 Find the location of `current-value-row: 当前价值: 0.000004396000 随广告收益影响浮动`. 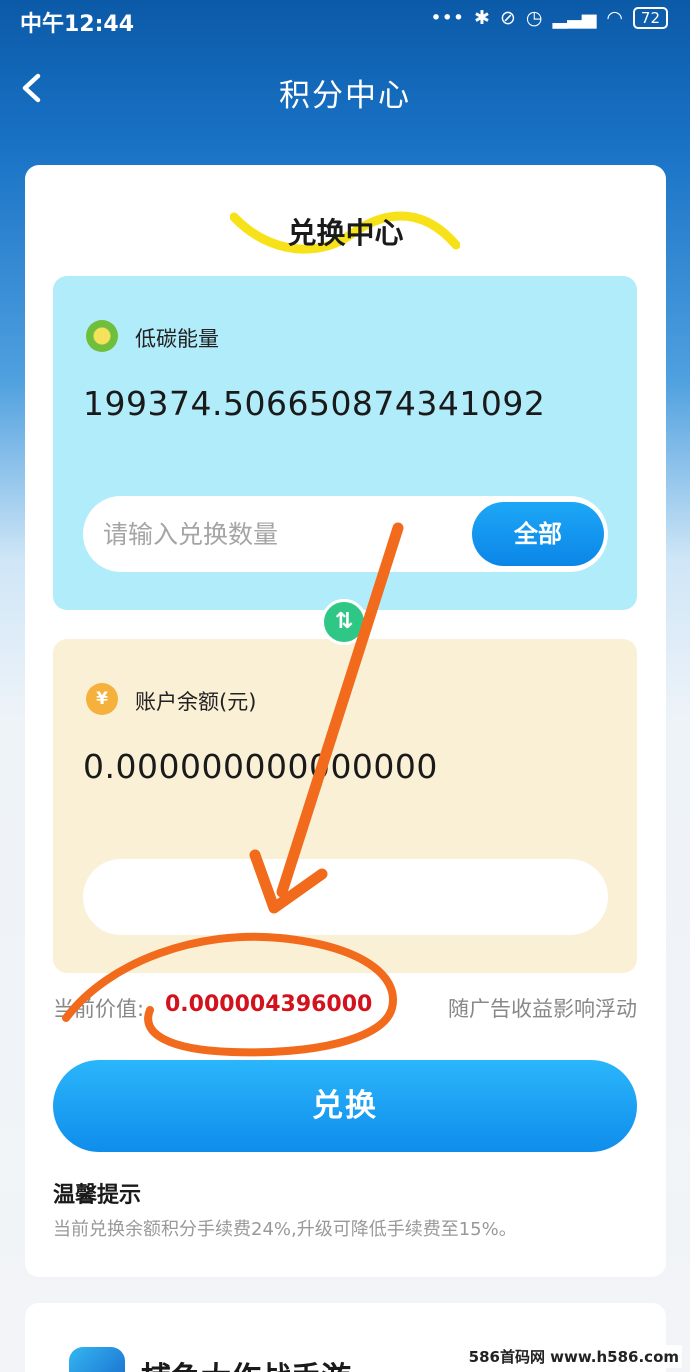

current-value-row: 当前价值: 0.000004396000 随广告收益影响浮动 is located at coordinates (345, 1007).